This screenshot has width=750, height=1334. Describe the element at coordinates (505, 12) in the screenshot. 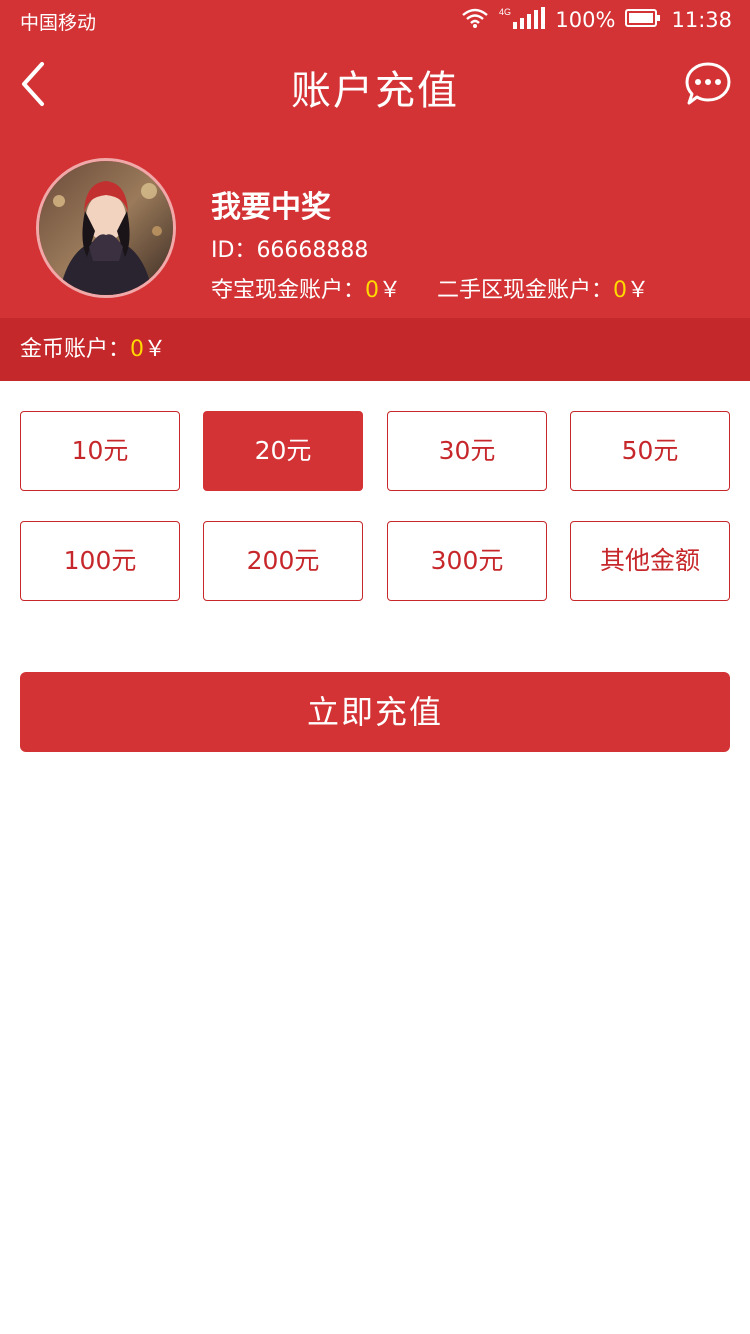

I see `svg-text: 4G` at that location.